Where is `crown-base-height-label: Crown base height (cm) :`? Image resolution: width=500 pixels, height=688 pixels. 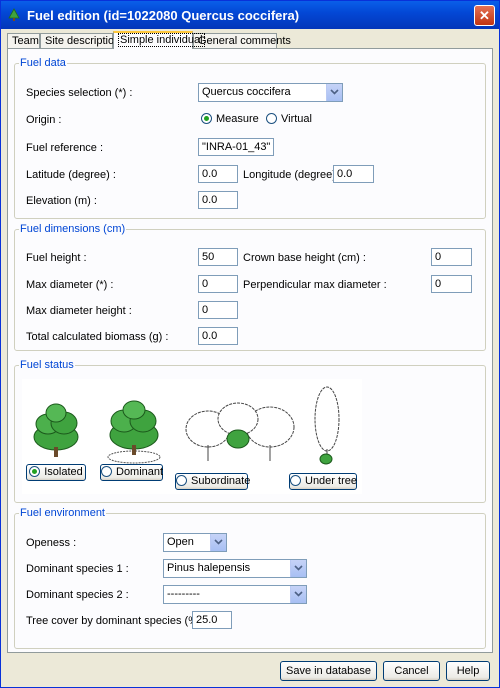
crown-base-height-label: Crown base height (cm) : is located at coordinates (304, 258).